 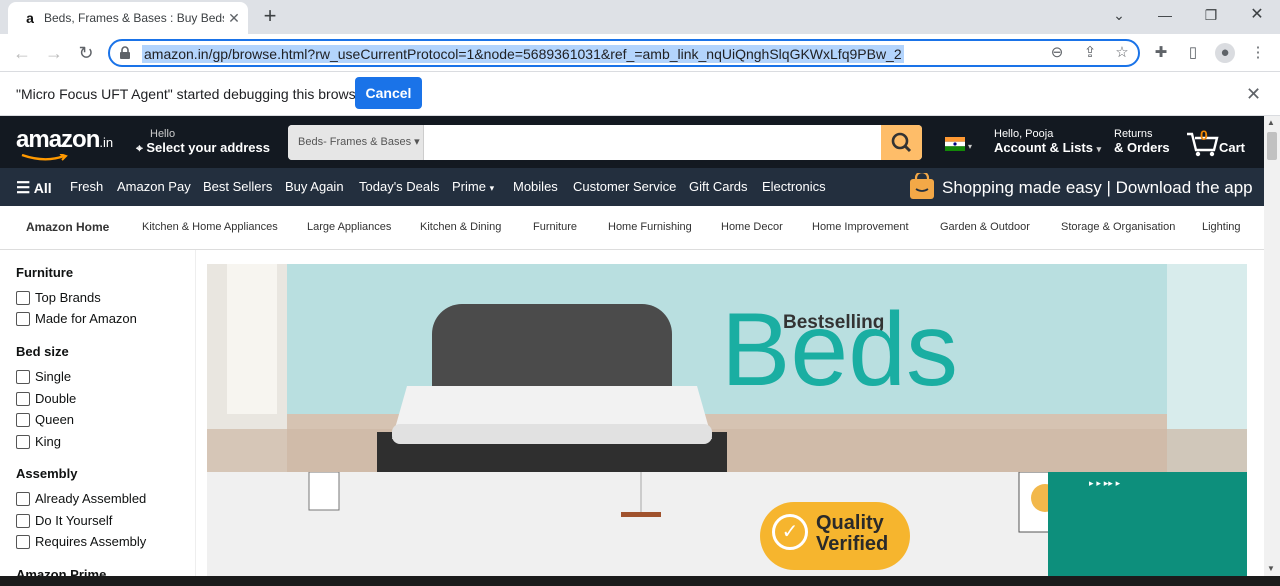 I want to click on subnav-home-furnishing: Home Furnishing, so click(x=650, y=227).